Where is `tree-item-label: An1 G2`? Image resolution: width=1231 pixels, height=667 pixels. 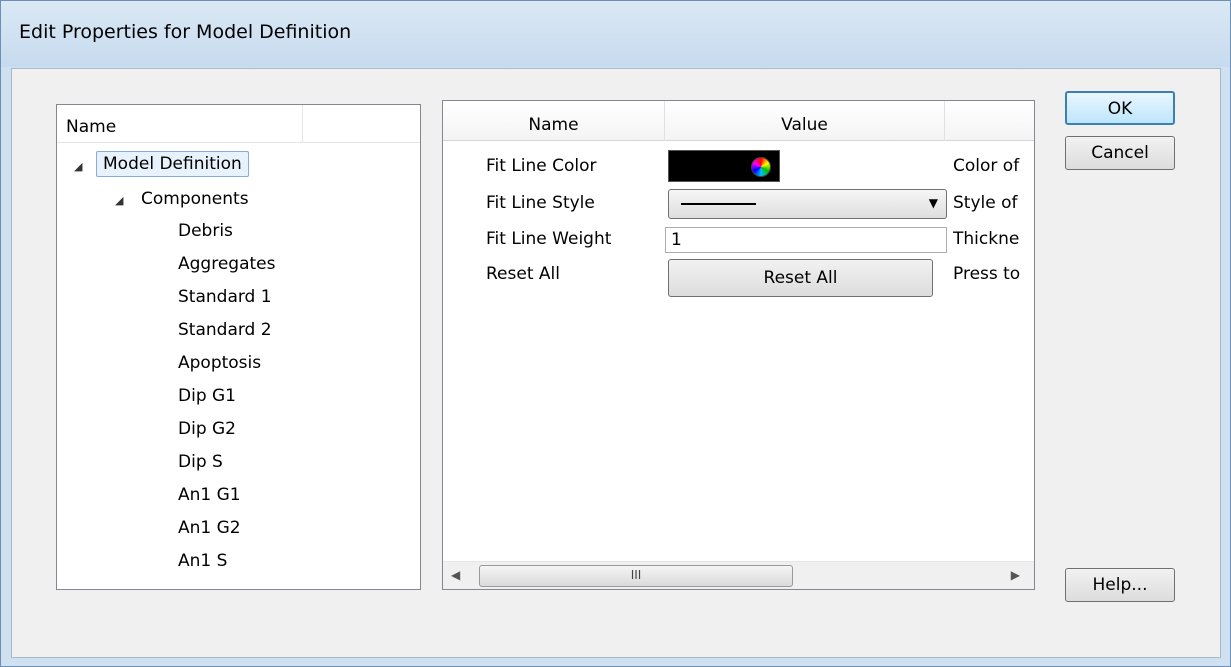
tree-item-label: An1 G2 is located at coordinates (209, 528).